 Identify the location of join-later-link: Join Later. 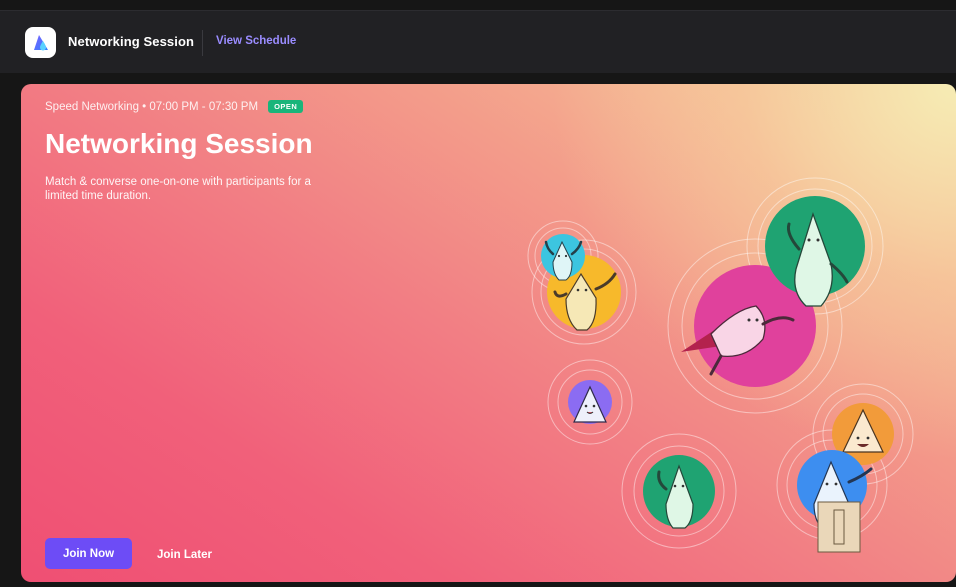
(184, 555).